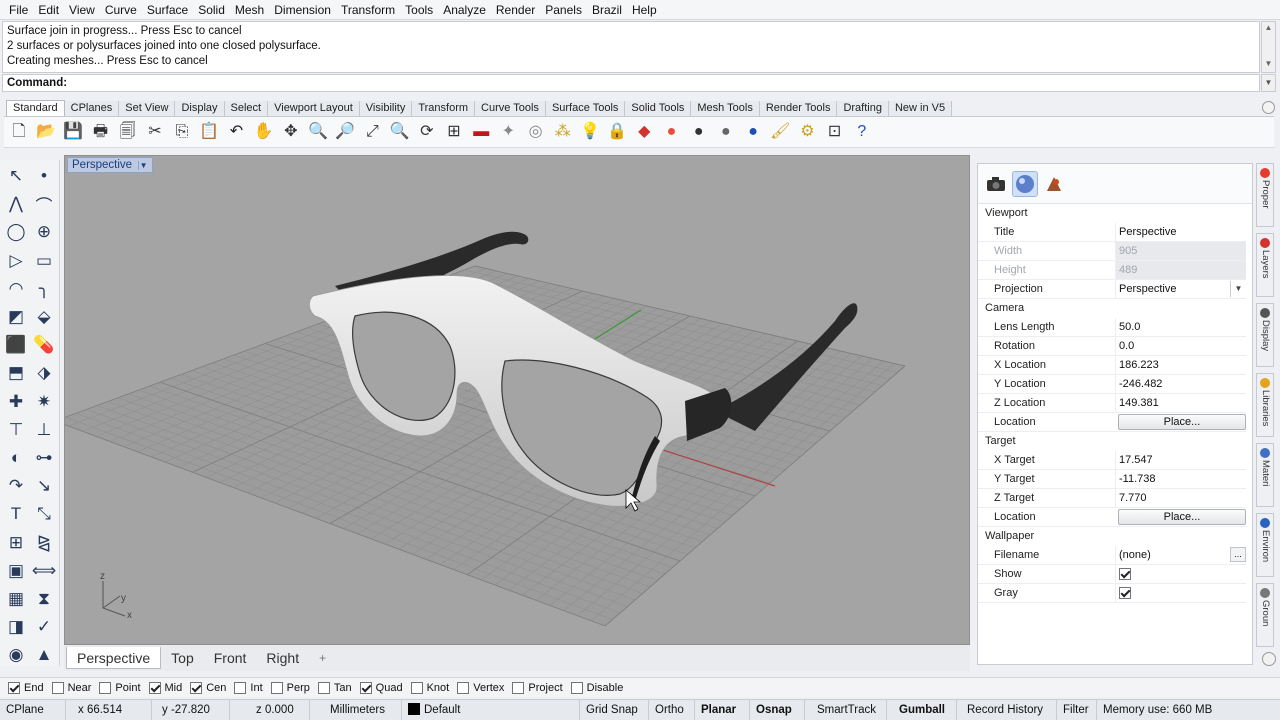 The width and height of the screenshot is (1280, 720). I want to click on viewport-tab-top: Top, so click(182, 658).